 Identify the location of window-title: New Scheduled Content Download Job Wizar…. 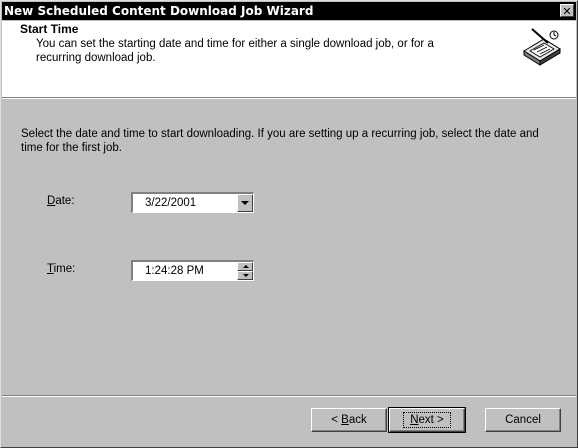
(159, 11).